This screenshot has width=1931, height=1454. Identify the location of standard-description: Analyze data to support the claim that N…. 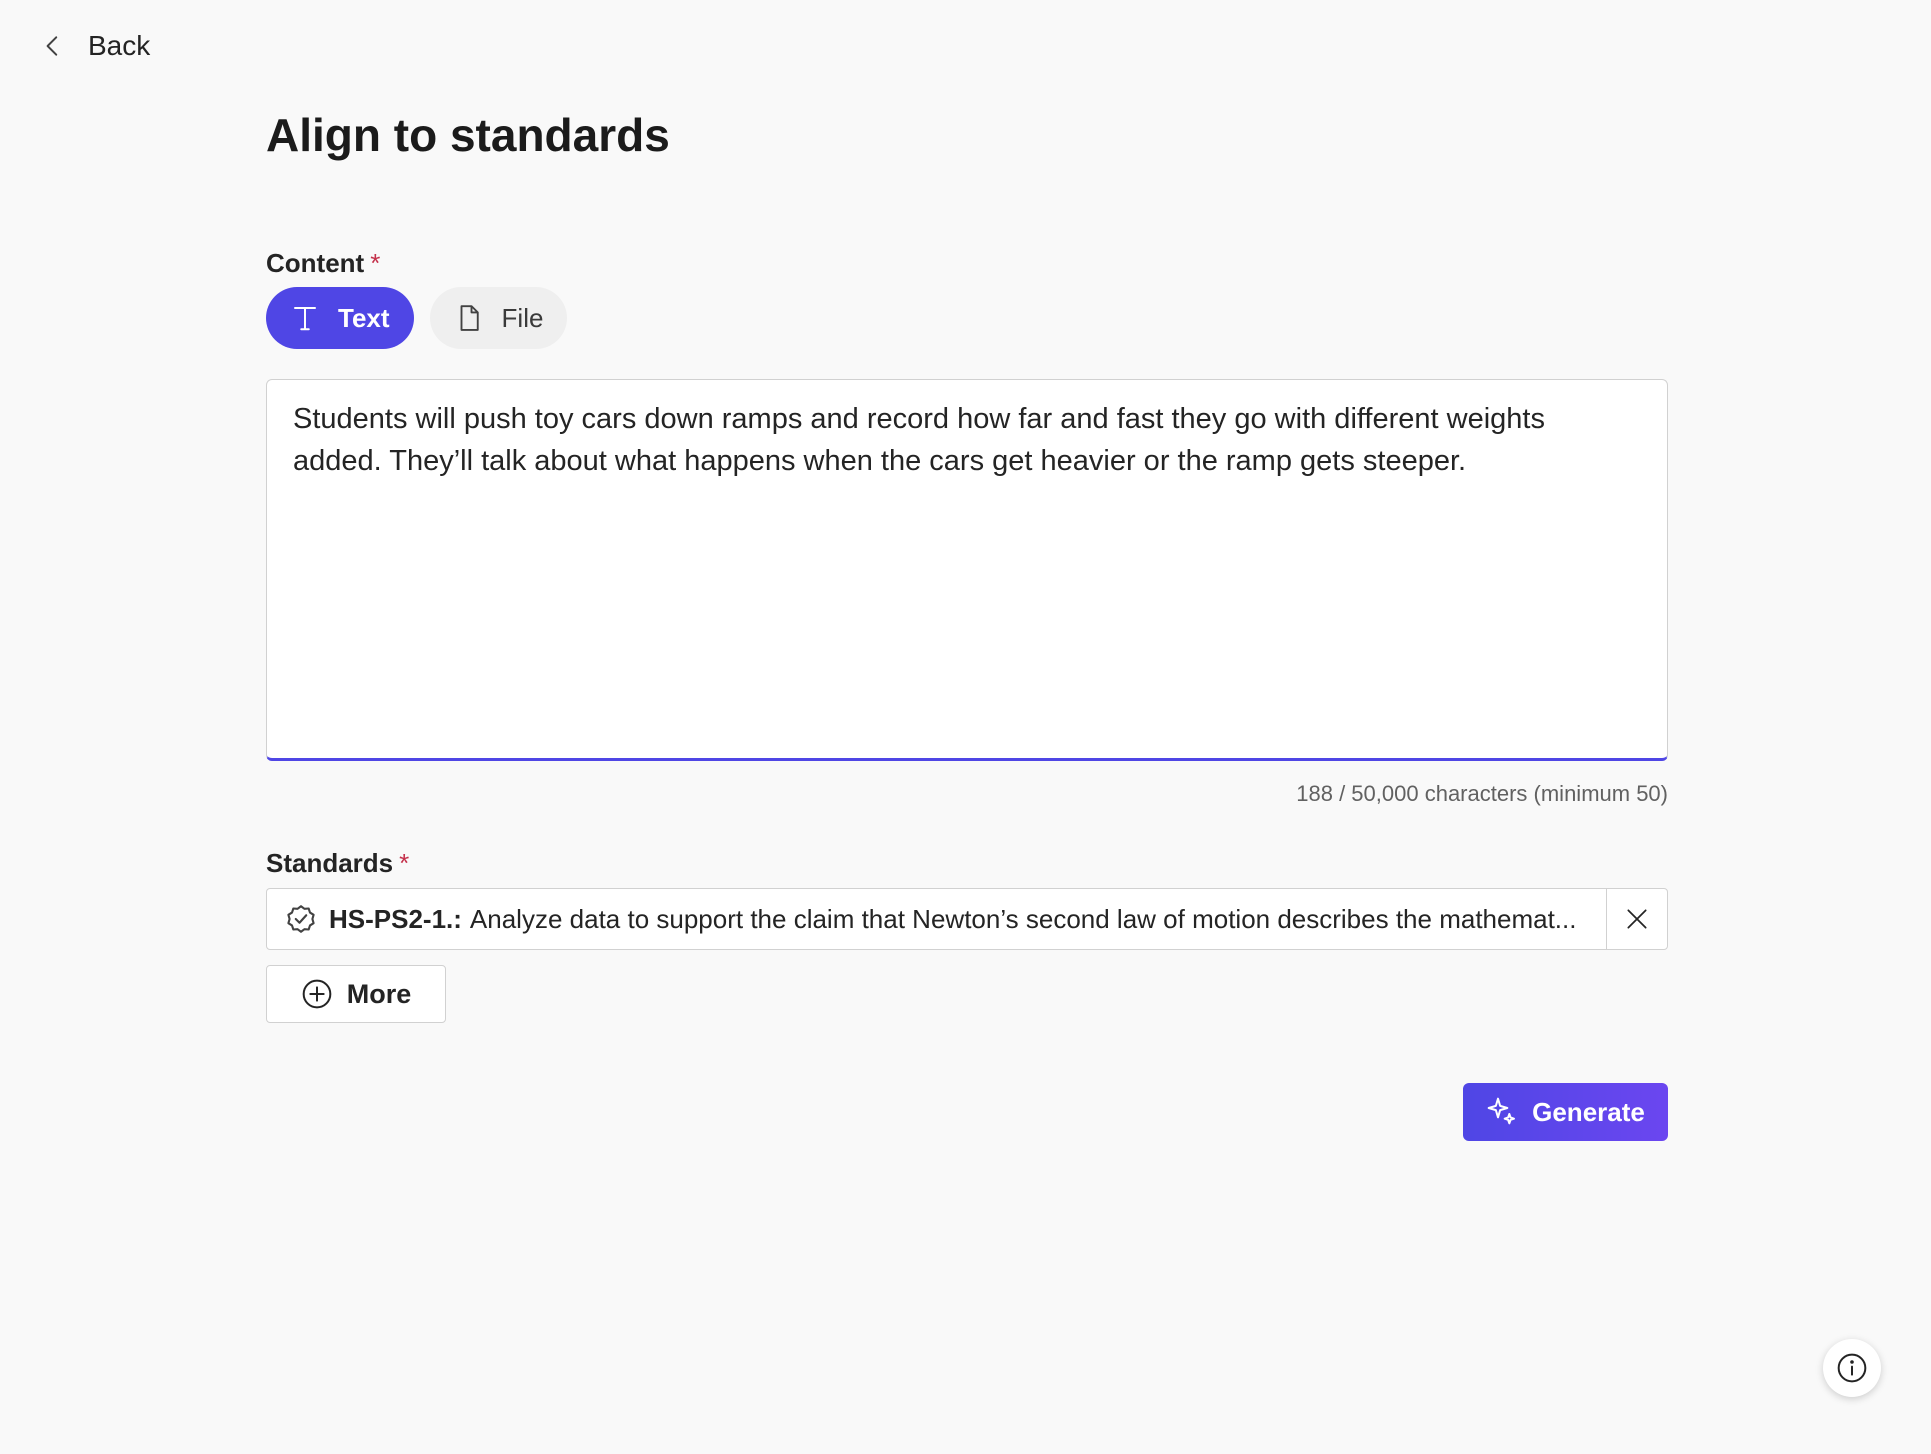
(1023, 918).